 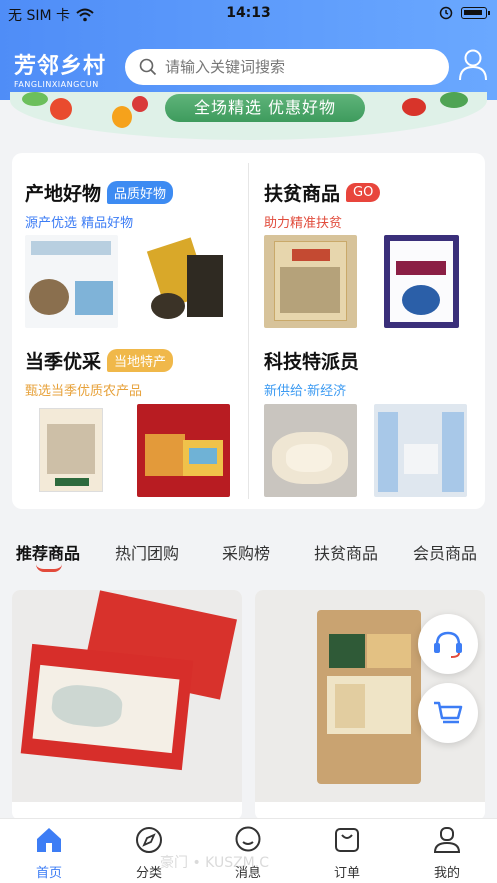 What do you see at coordinates (122, 117) in the screenshot?
I see `pepper-image` at bounding box center [122, 117].